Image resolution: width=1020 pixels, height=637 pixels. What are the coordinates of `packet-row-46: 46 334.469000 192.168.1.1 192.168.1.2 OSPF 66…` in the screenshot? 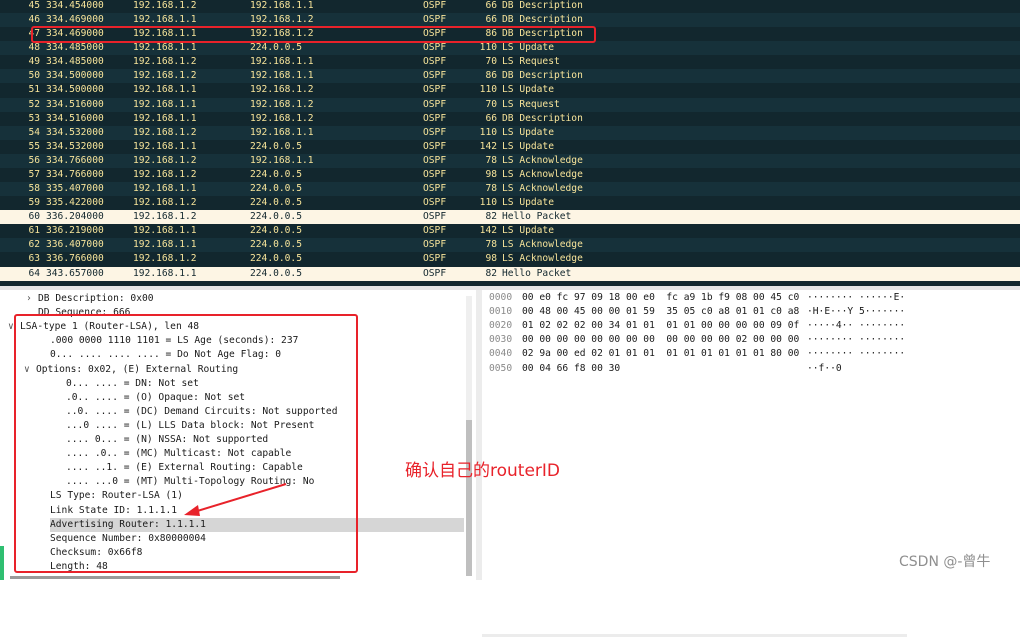 It's located at (510, 20).